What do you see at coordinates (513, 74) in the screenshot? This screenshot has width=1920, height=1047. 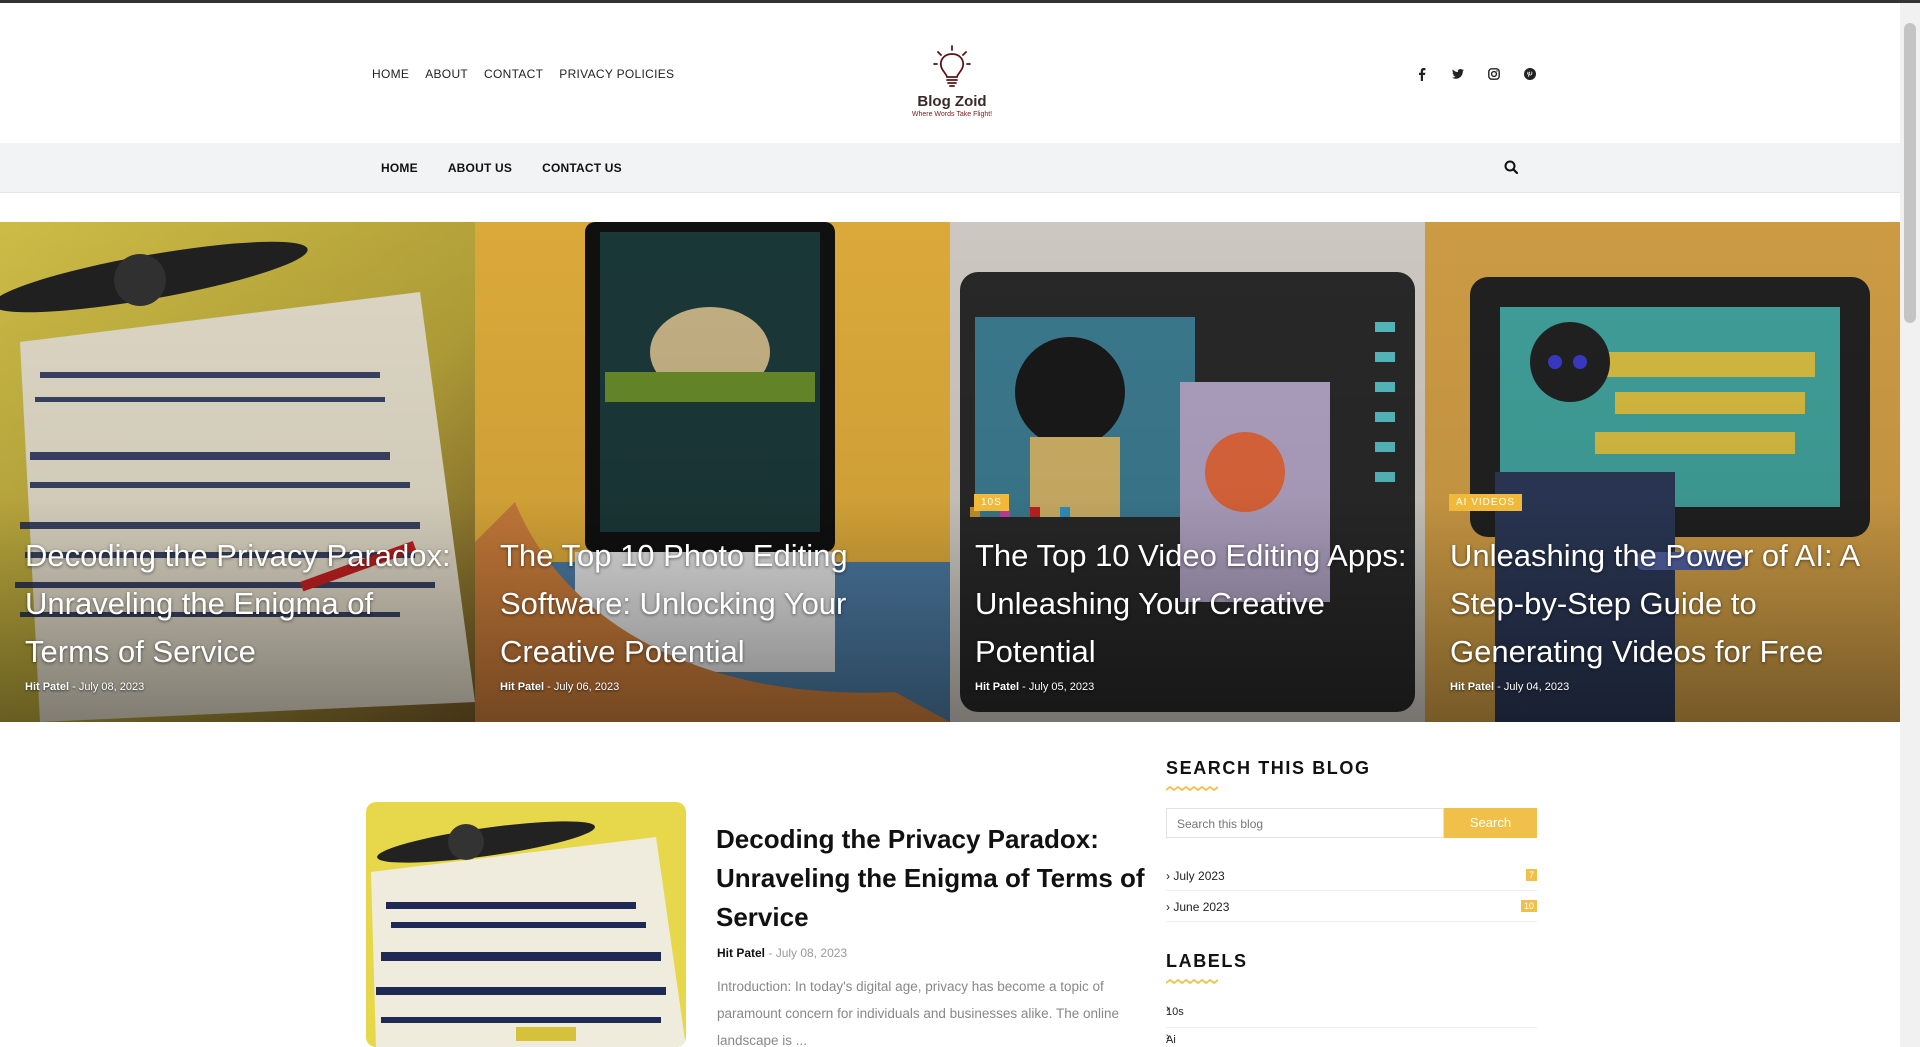 I see `top-nav-contact: CONTACT` at bounding box center [513, 74].